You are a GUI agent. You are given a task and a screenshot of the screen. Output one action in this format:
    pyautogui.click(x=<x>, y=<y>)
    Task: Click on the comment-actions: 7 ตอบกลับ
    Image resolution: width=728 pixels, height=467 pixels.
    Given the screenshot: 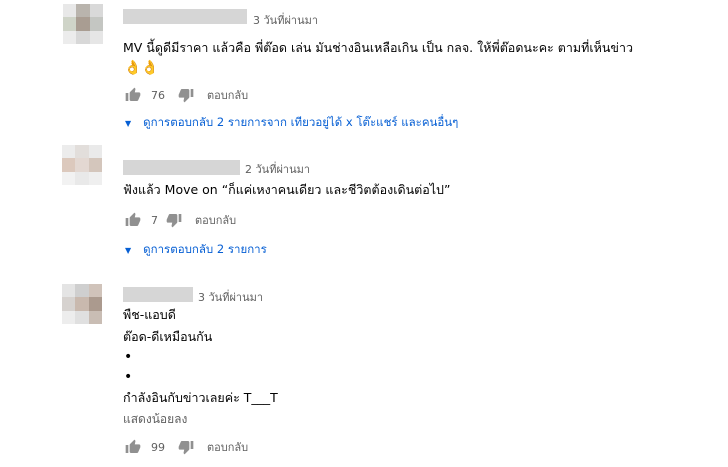 What is the action you would take?
    pyautogui.click(x=180, y=220)
    